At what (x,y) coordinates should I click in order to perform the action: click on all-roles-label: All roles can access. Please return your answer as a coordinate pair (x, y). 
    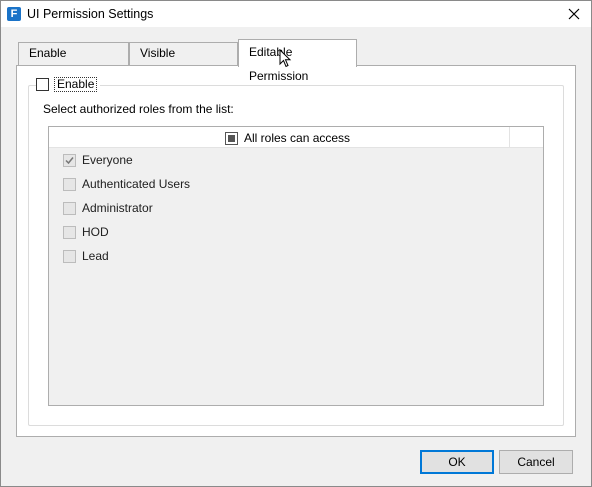
    Looking at the image, I should click on (297, 138).